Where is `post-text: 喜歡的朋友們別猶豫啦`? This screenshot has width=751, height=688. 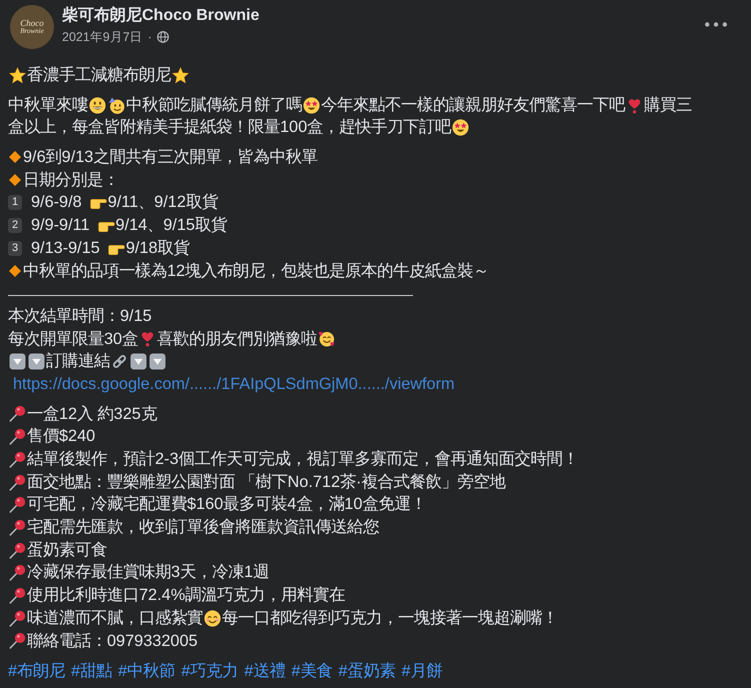 post-text: 喜歡的朋友們別猶豫啦 is located at coordinates (237, 339).